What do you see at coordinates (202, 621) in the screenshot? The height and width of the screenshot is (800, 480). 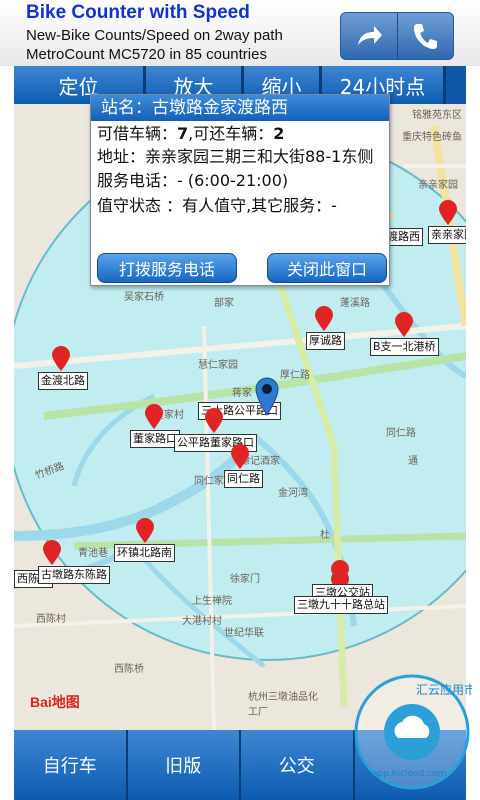 I see `map-label: 大港村村` at bounding box center [202, 621].